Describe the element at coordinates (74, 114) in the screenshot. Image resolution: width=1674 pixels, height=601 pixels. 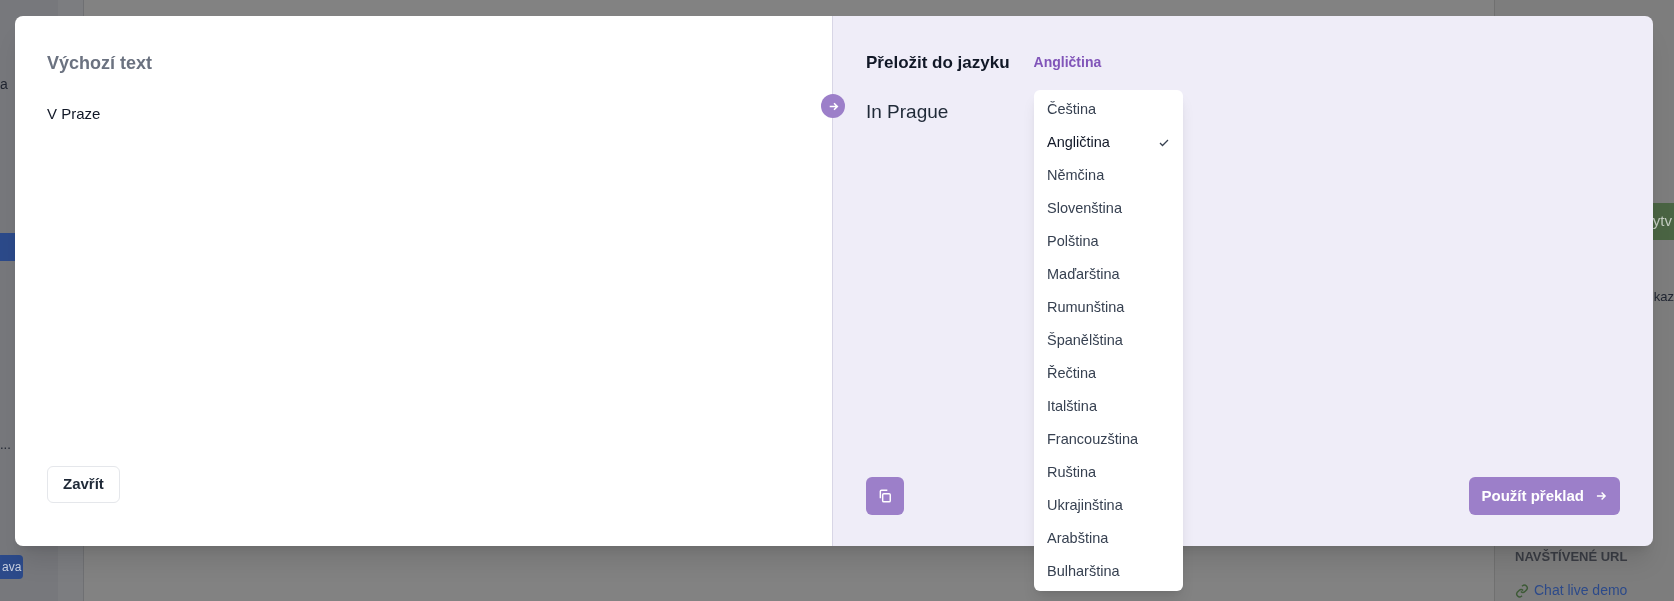
I see `source-text: V Praze` at that location.